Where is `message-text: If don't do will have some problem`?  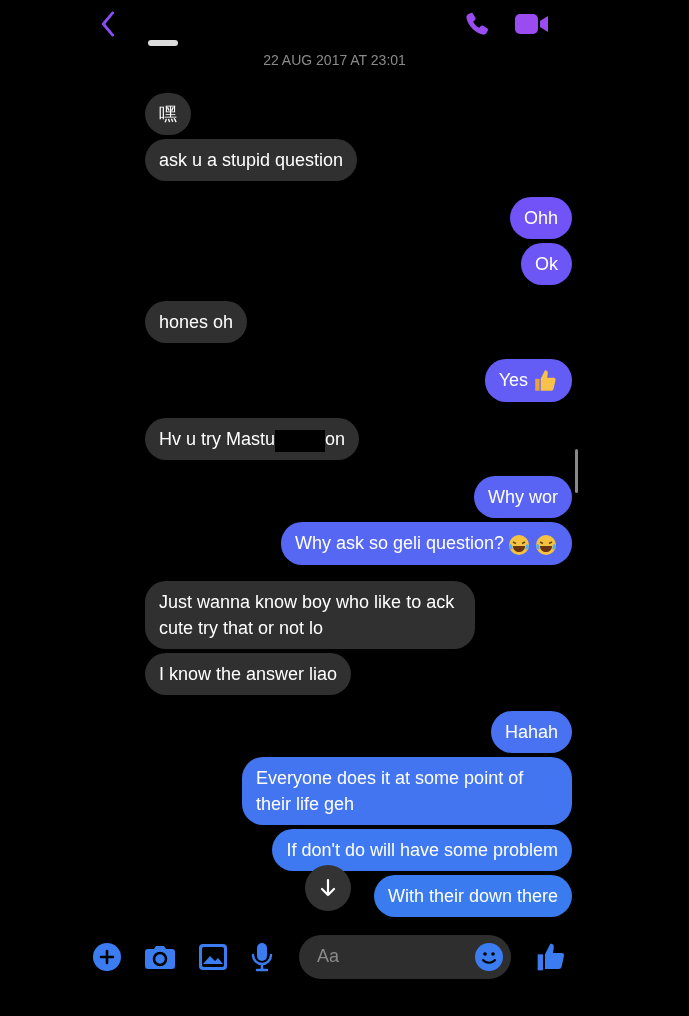 message-text: If don't do will have some problem is located at coordinates (422, 849).